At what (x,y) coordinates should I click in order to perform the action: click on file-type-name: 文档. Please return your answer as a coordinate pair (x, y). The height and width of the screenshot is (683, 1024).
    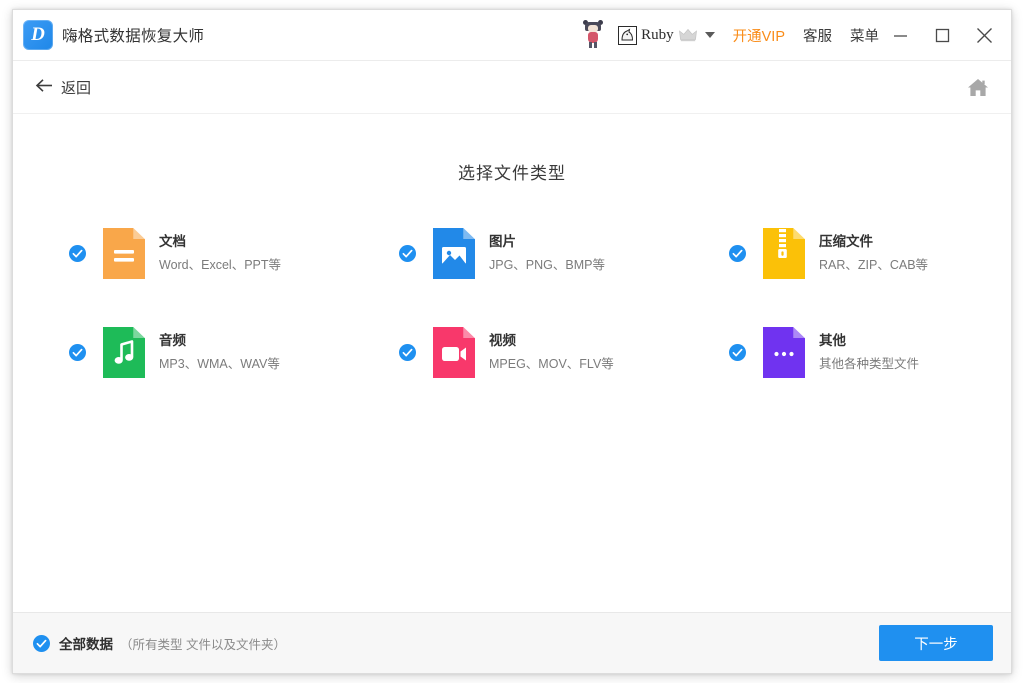
    Looking at the image, I should click on (172, 241).